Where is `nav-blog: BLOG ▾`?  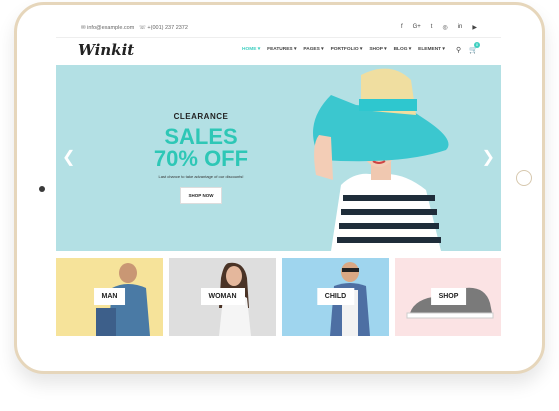
nav-blog: BLOG ▾ is located at coordinates (403, 49).